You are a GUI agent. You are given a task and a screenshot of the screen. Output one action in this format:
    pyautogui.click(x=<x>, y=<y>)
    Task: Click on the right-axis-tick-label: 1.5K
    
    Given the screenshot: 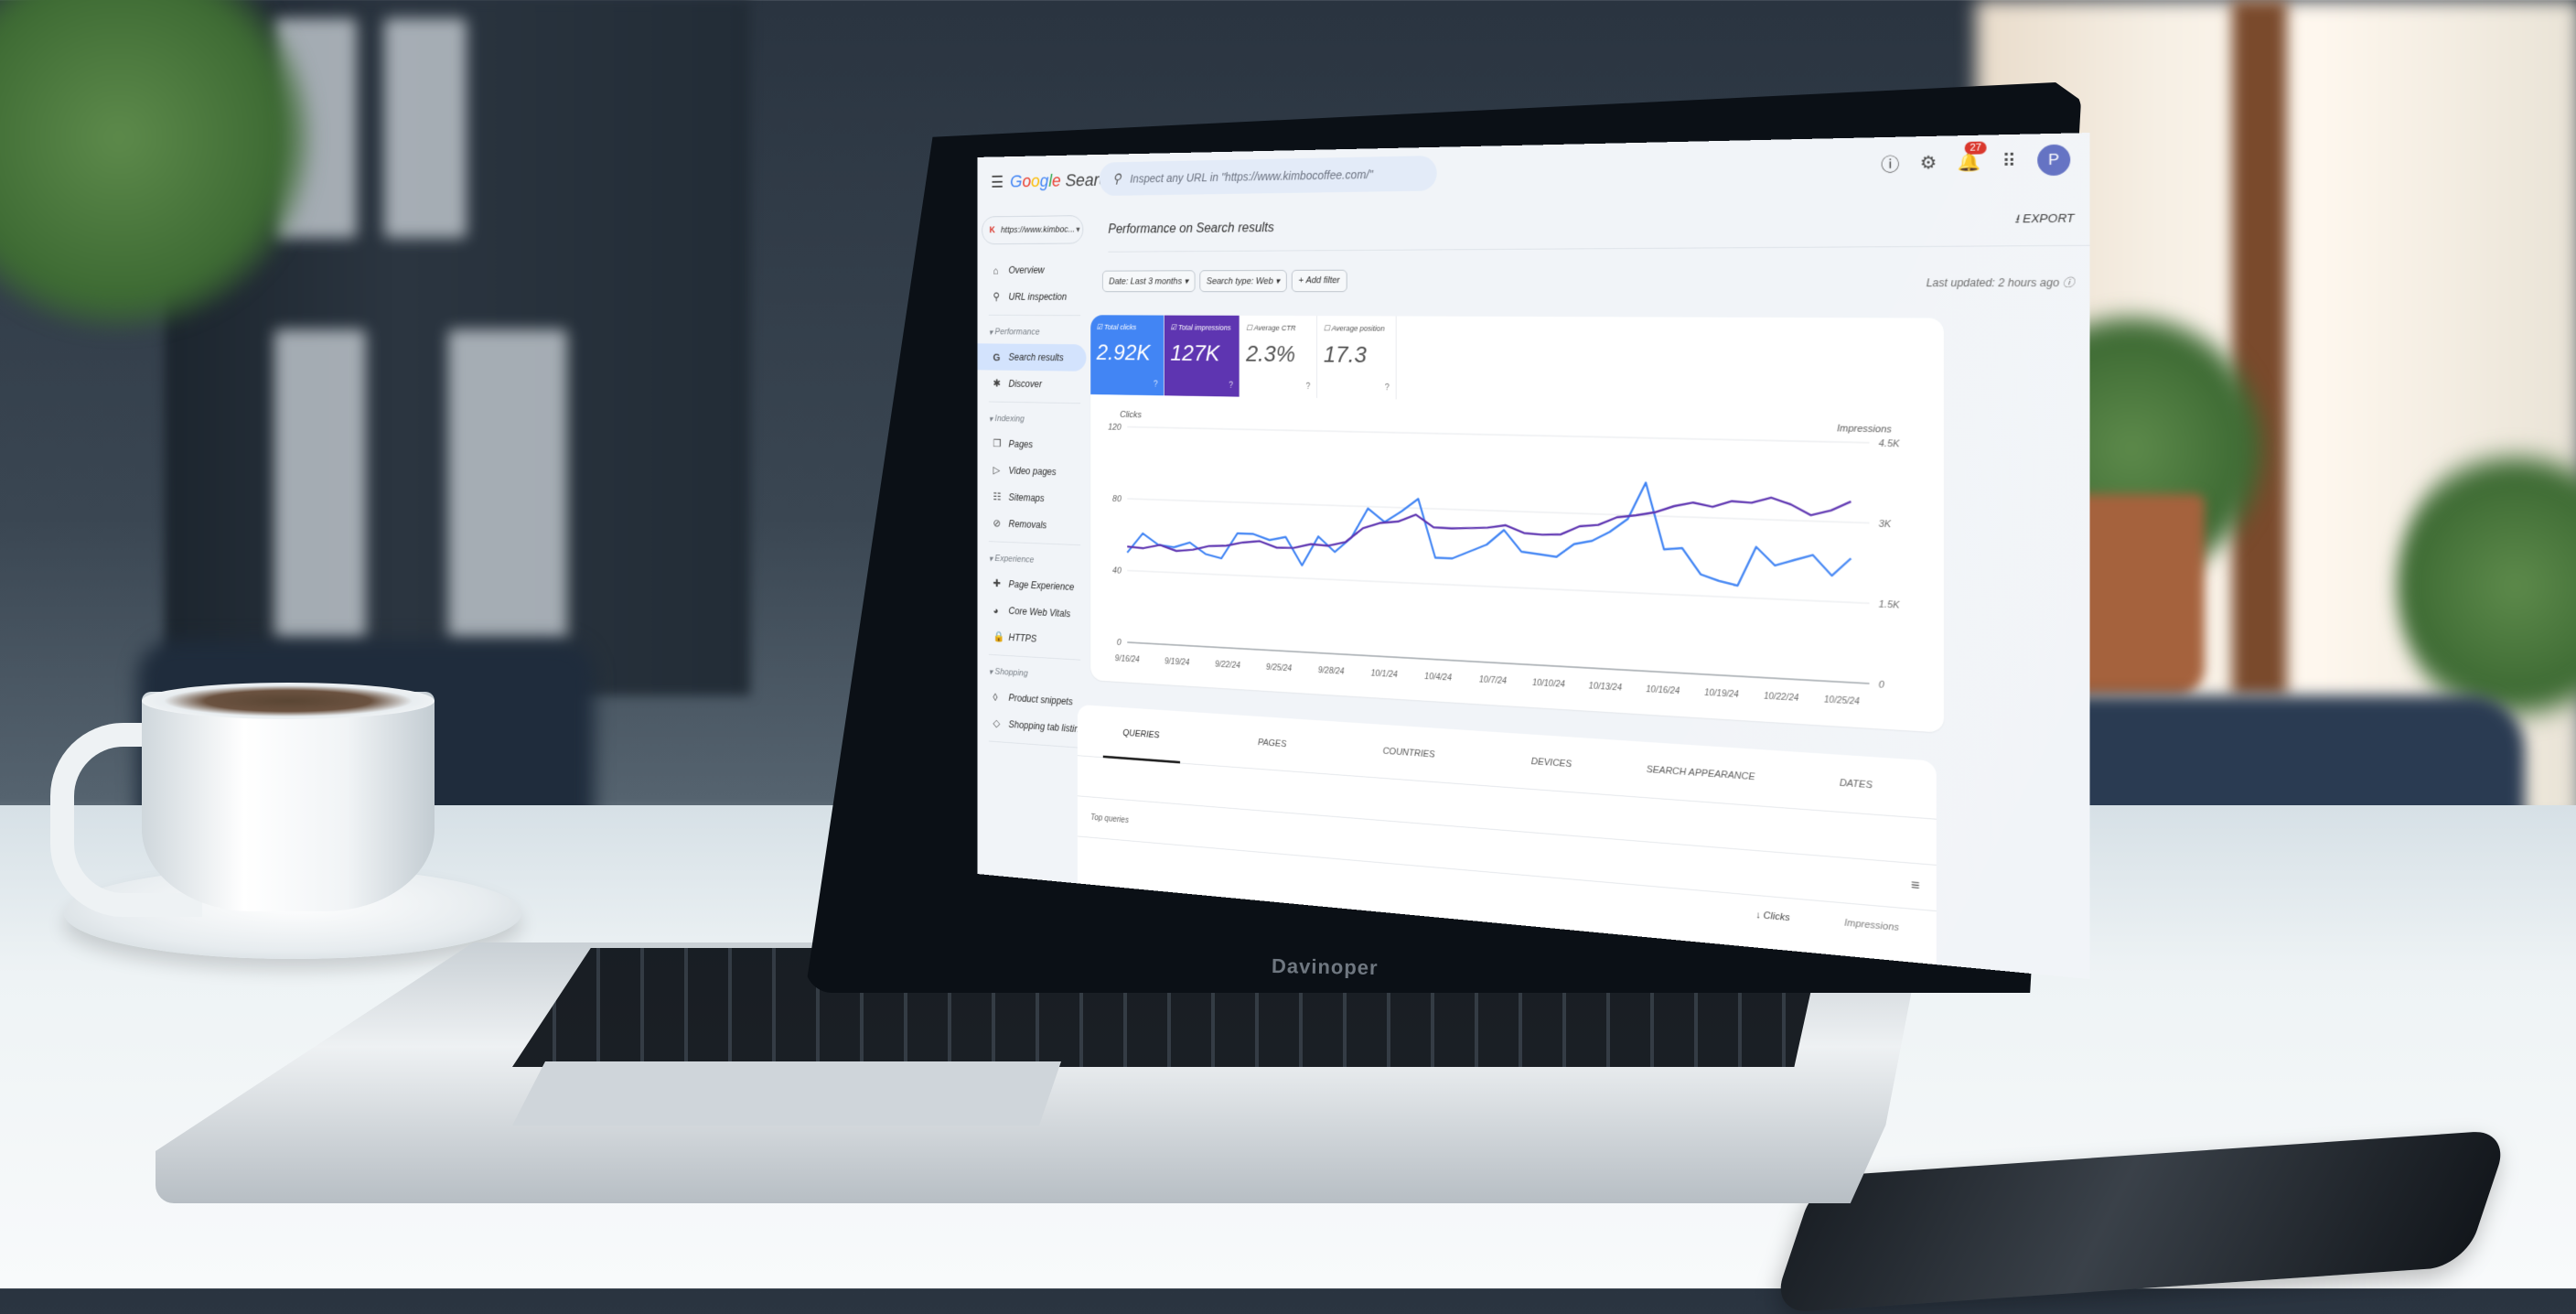 What is the action you would take?
    pyautogui.click(x=1890, y=605)
    